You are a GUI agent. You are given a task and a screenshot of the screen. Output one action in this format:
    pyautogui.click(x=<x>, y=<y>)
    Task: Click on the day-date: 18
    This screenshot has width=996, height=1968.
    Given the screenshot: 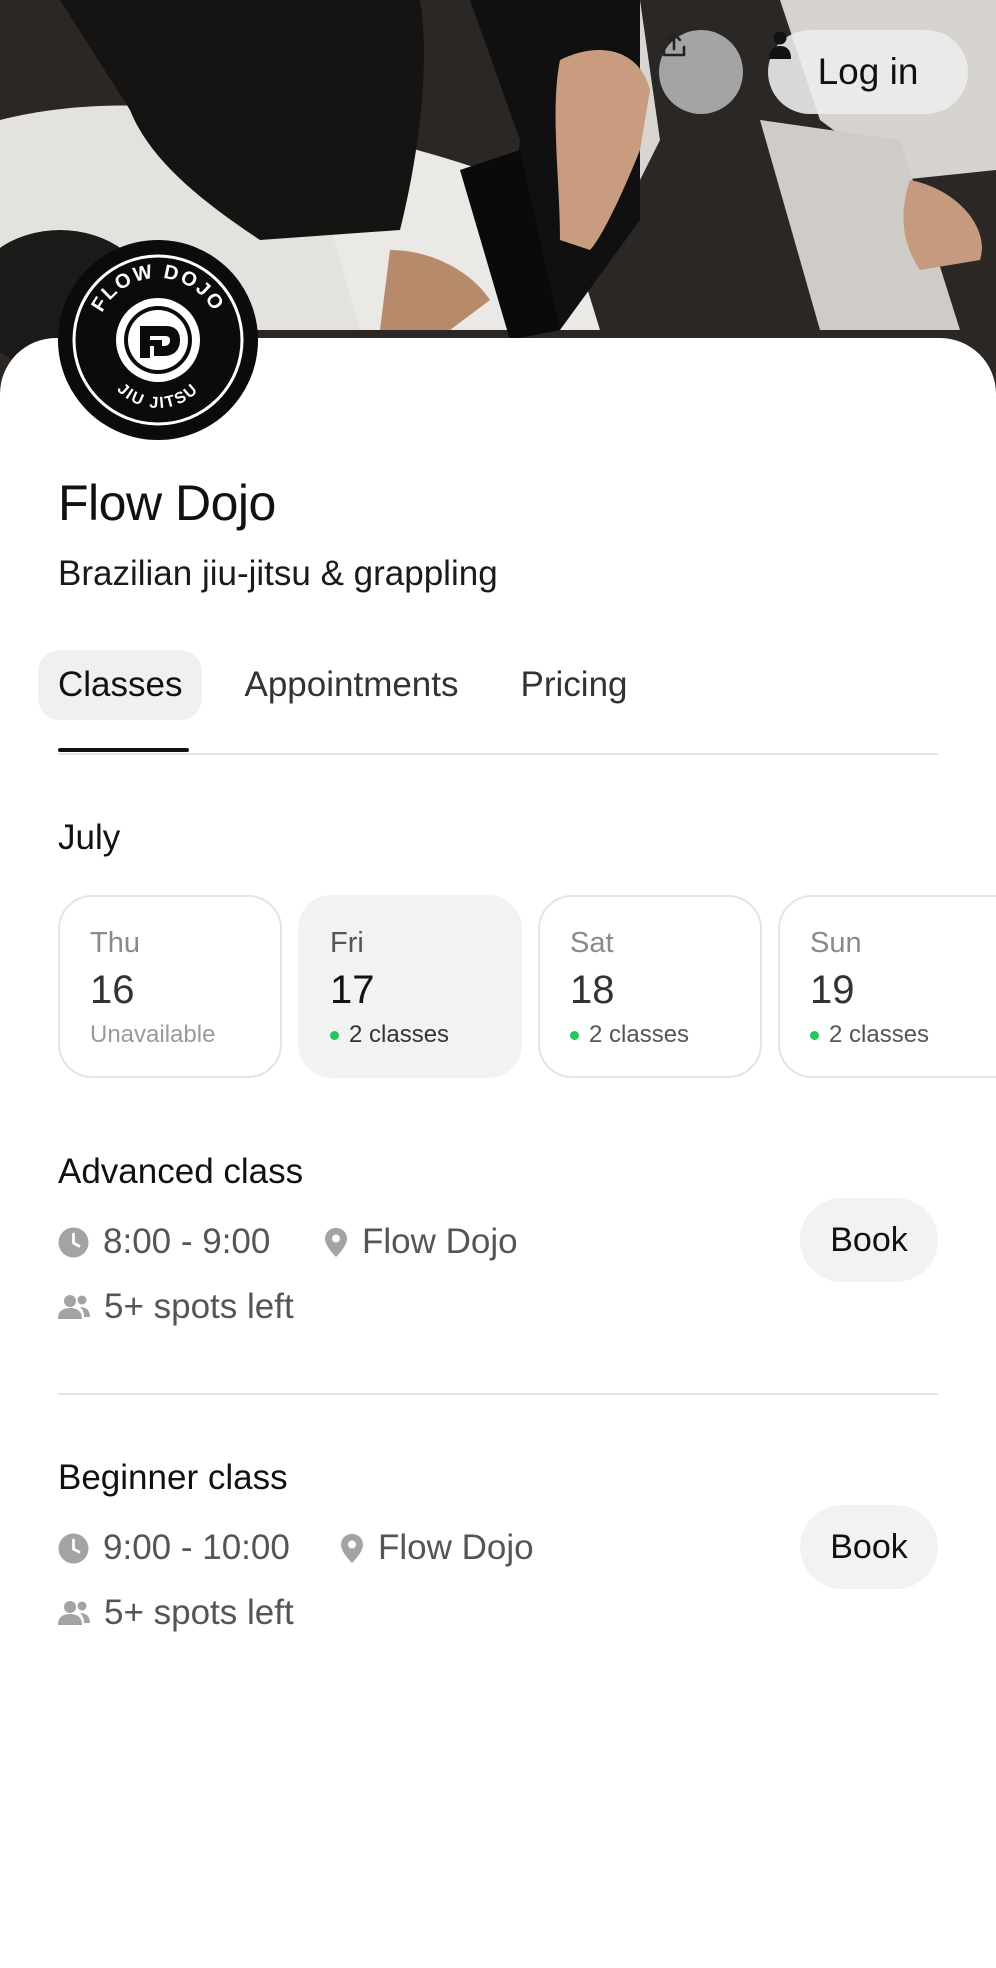 What is the action you would take?
    pyautogui.click(x=592, y=990)
    